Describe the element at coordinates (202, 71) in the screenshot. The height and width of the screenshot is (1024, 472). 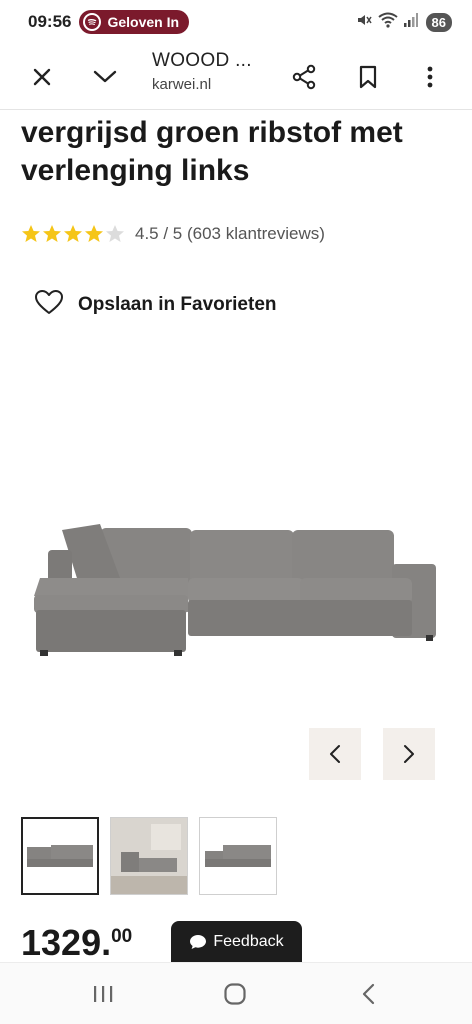
I see `page-title-block: WOOOD ... karwei.nl` at that location.